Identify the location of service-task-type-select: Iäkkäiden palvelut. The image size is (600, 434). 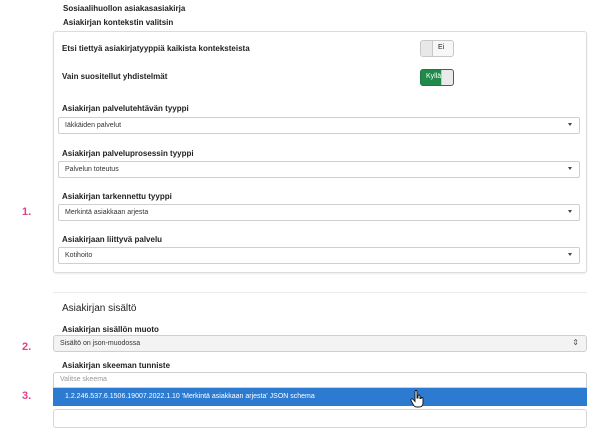
(319, 125).